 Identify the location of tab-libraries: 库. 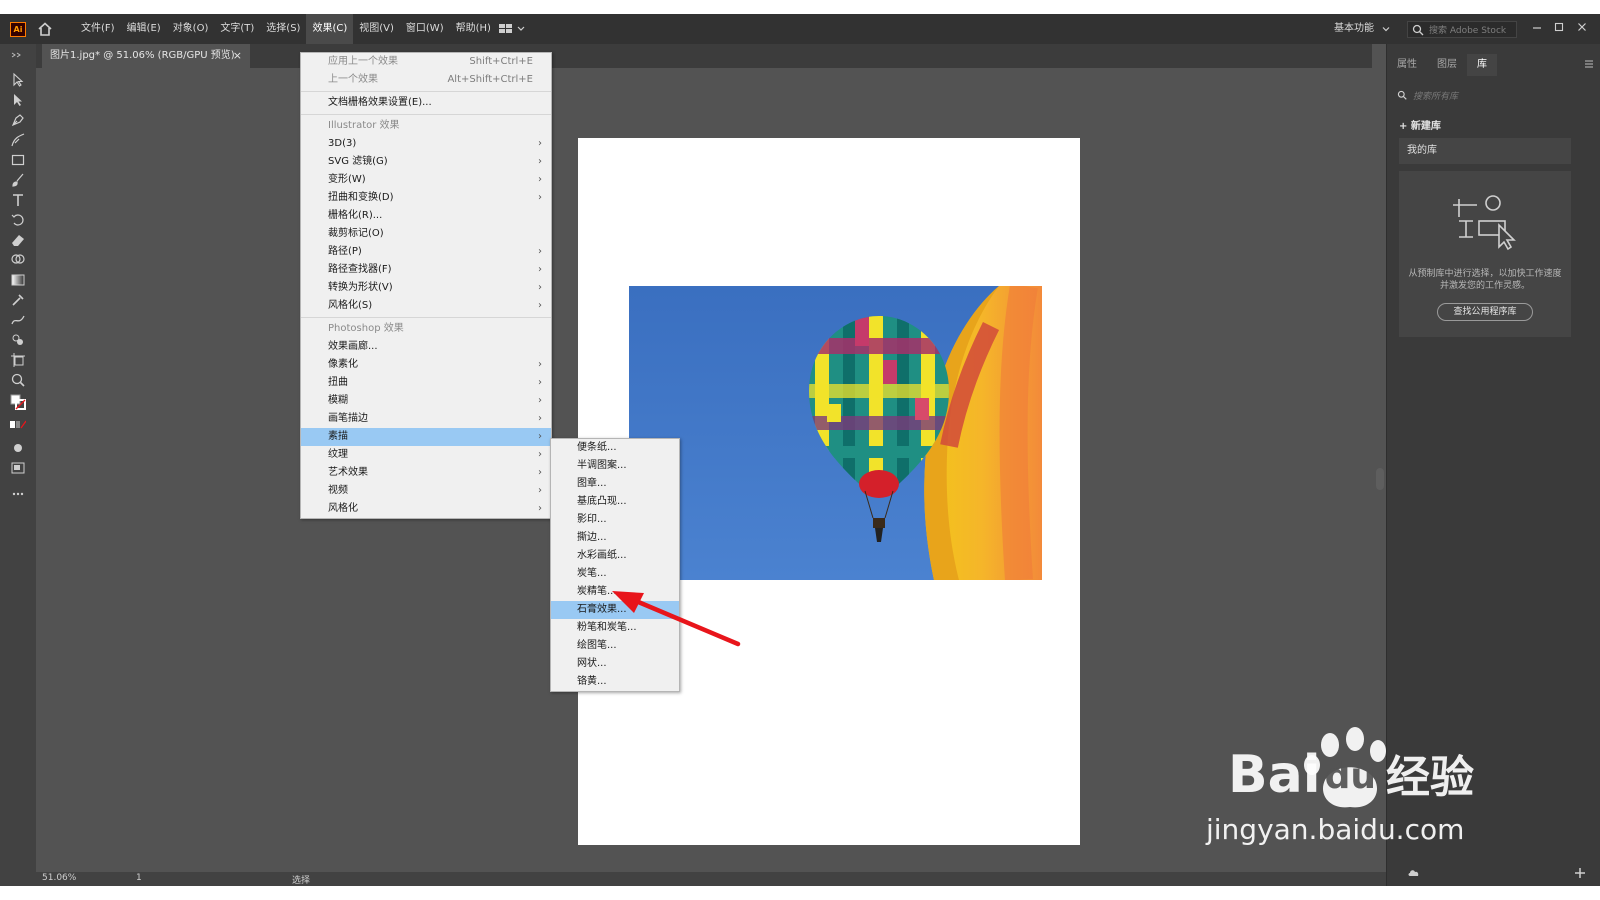
(1482, 65).